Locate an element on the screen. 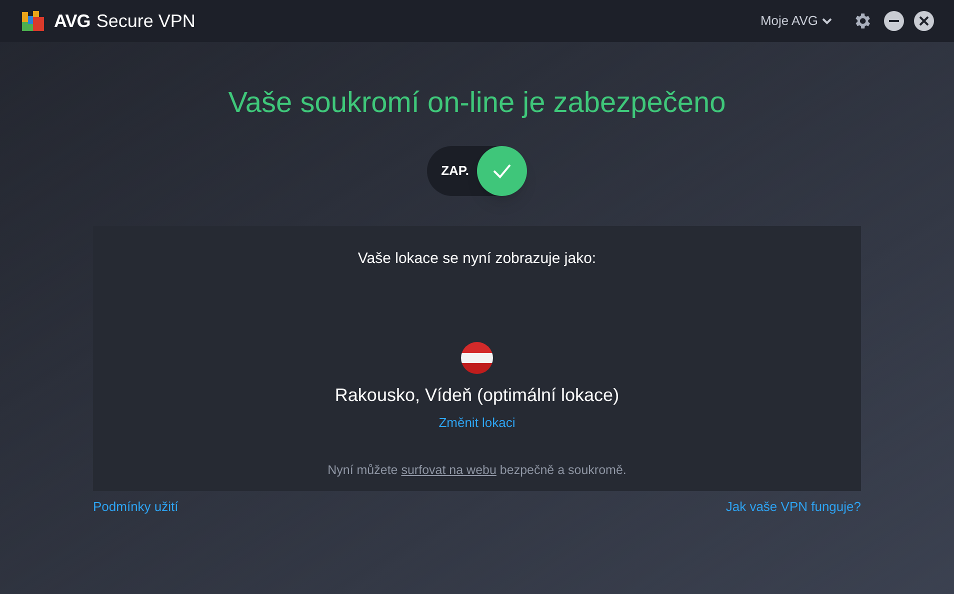  brand-name: AVG is located at coordinates (72, 21).